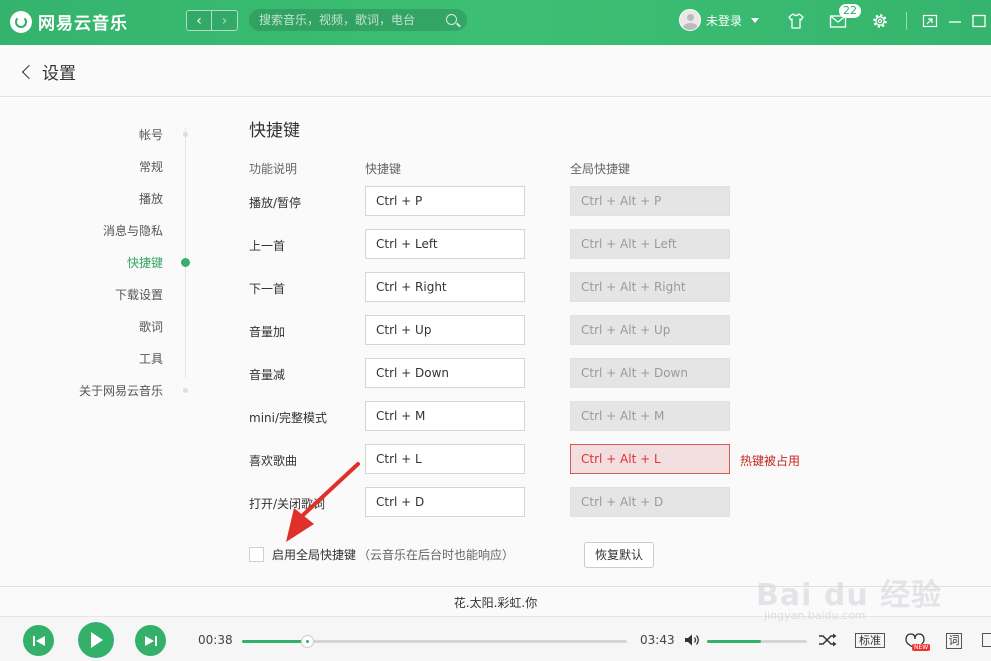 This screenshot has height=661, width=991. I want to click on player-bar: 00:38 03:43 标准 NEW 词, so click(495, 638).